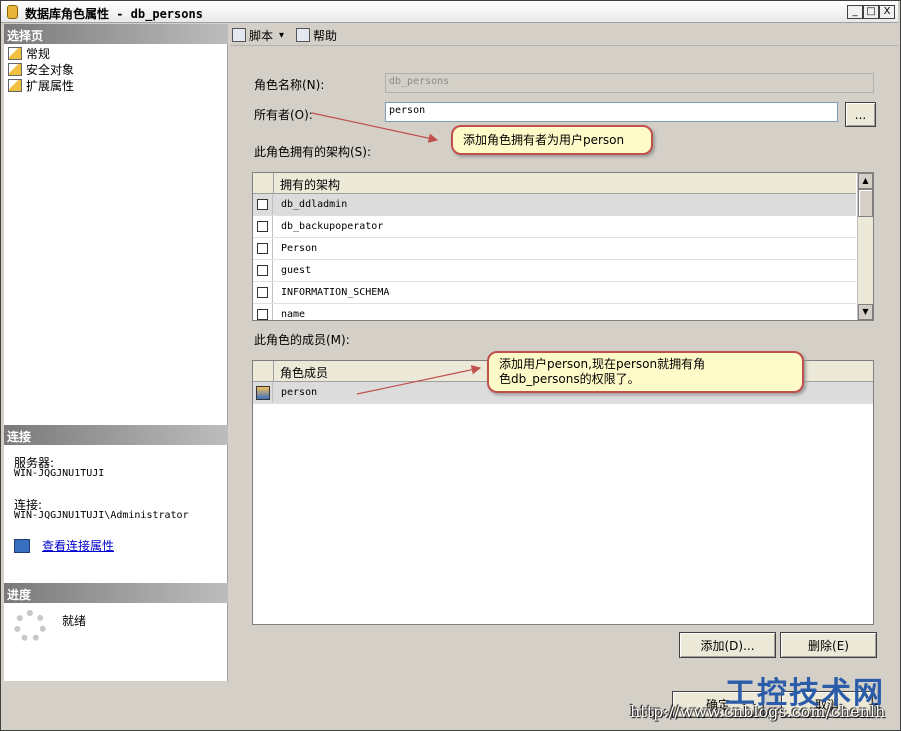  What do you see at coordinates (569, 379) in the screenshot?
I see `member-callout-line: 色db_persons的权限了。` at bounding box center [569, 379].